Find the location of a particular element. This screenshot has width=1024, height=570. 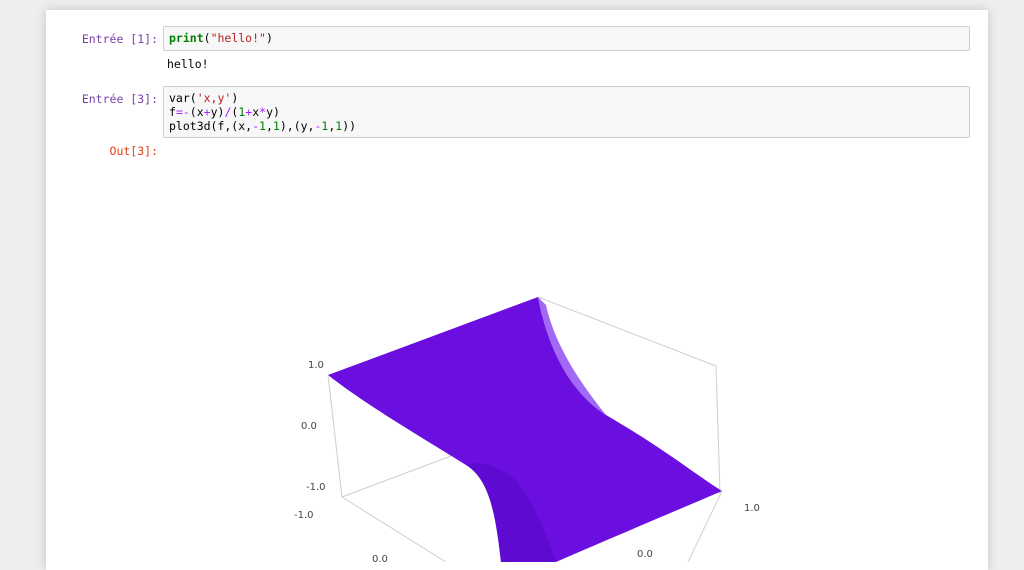

tick-y-mid: 0.0 is located at coordinates (380, 558).